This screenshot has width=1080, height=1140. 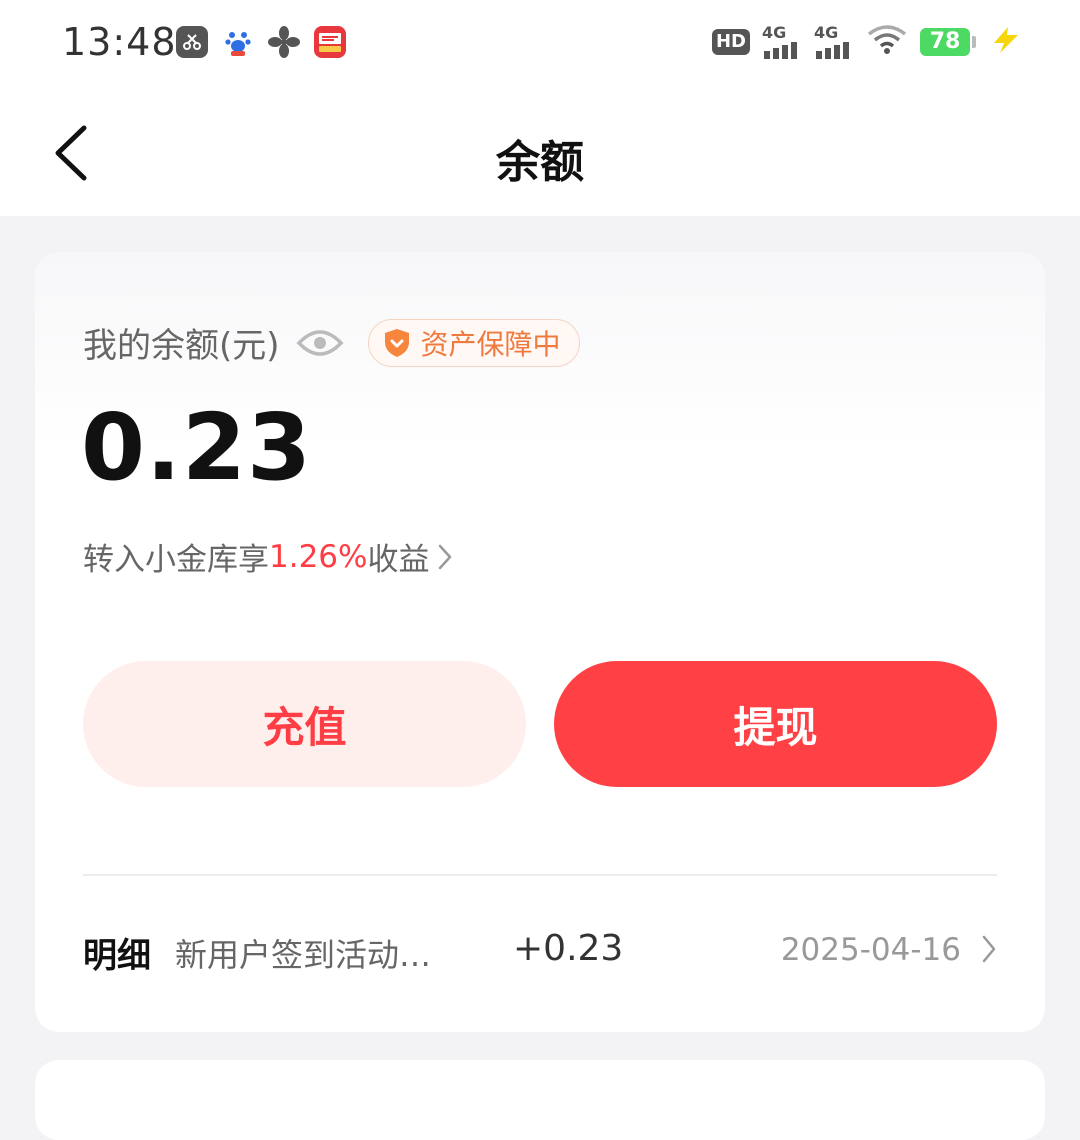 What do you see at coordinates (117, 956) in the screenshot?
I see `detail-label: 明细` at bounding box center [117, 956].